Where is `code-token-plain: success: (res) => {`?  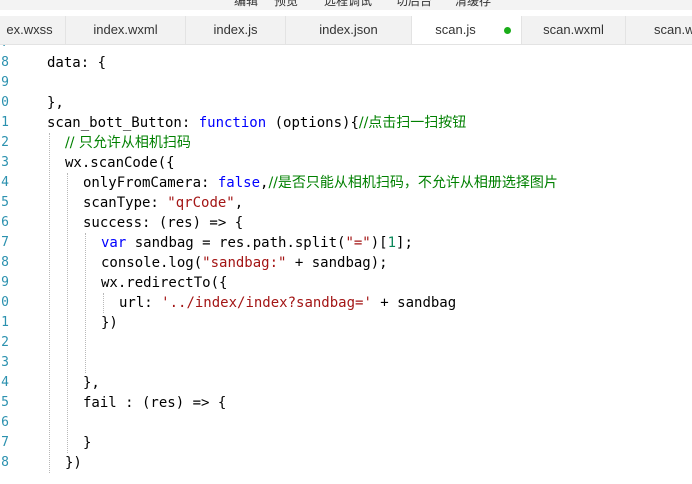 code-token-plain: success: (res) => { is located at coordinates (163, 223).